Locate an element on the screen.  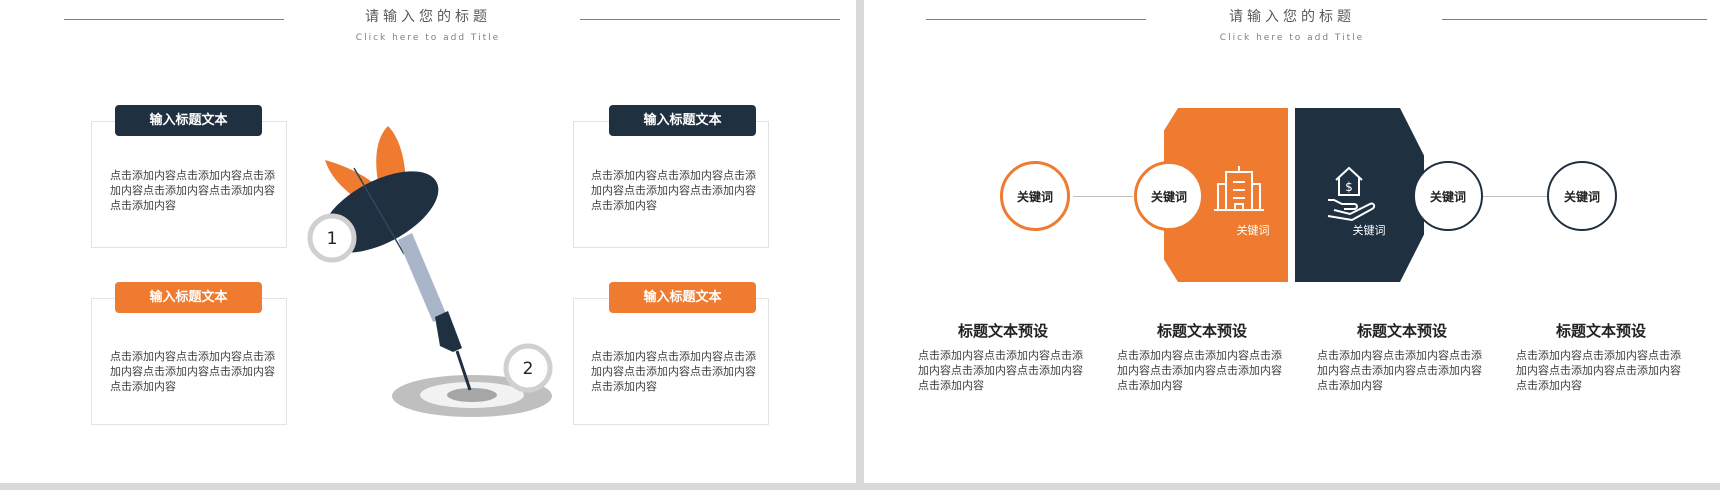
slide-divider is located at coordinates (860, 245).